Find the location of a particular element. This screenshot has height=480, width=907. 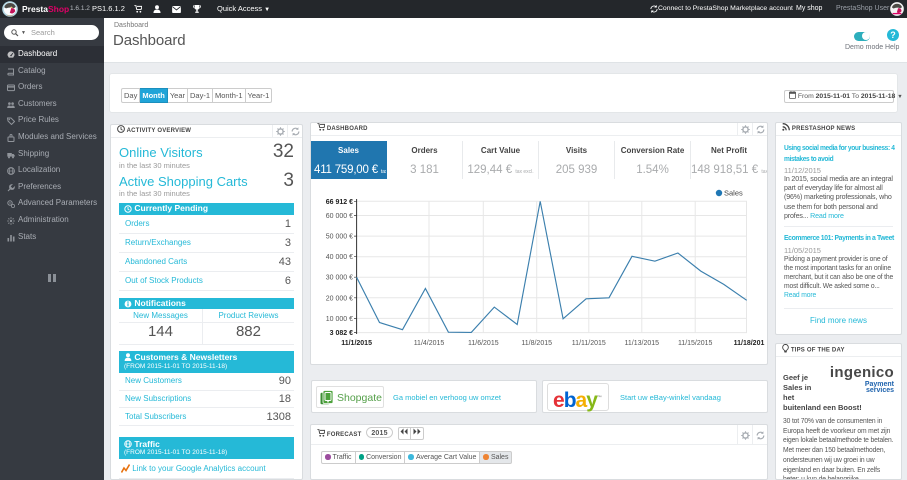

svg-text: 11/4/2015 is located at coordinates (429, 343).